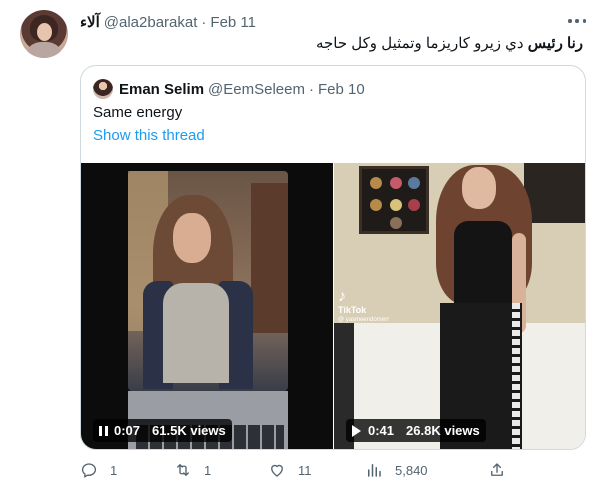  I want to click on tweet-text: رنا رئيس دي زيرو كاريزما وتمثيل وكل حاجه, so click(449, 43).